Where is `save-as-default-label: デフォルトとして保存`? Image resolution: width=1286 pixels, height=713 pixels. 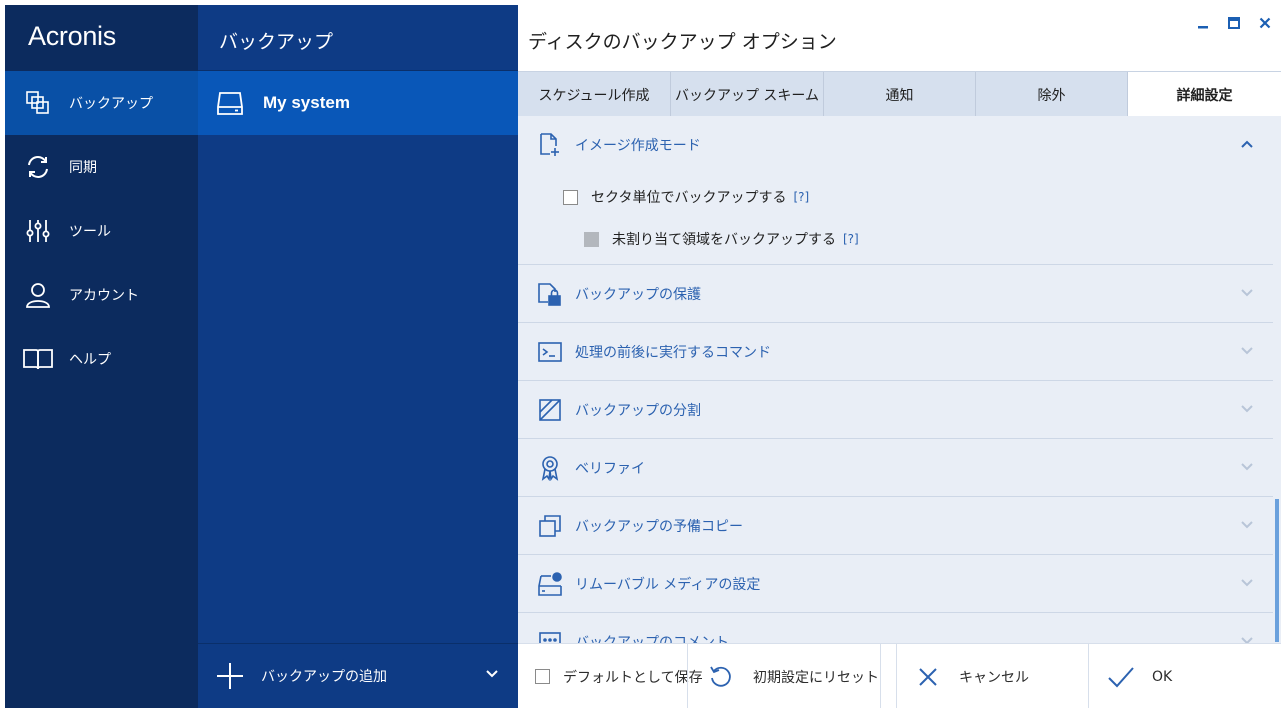
save-as-default-label: デフォルトとして保存 is located at coordinates (633, 677).